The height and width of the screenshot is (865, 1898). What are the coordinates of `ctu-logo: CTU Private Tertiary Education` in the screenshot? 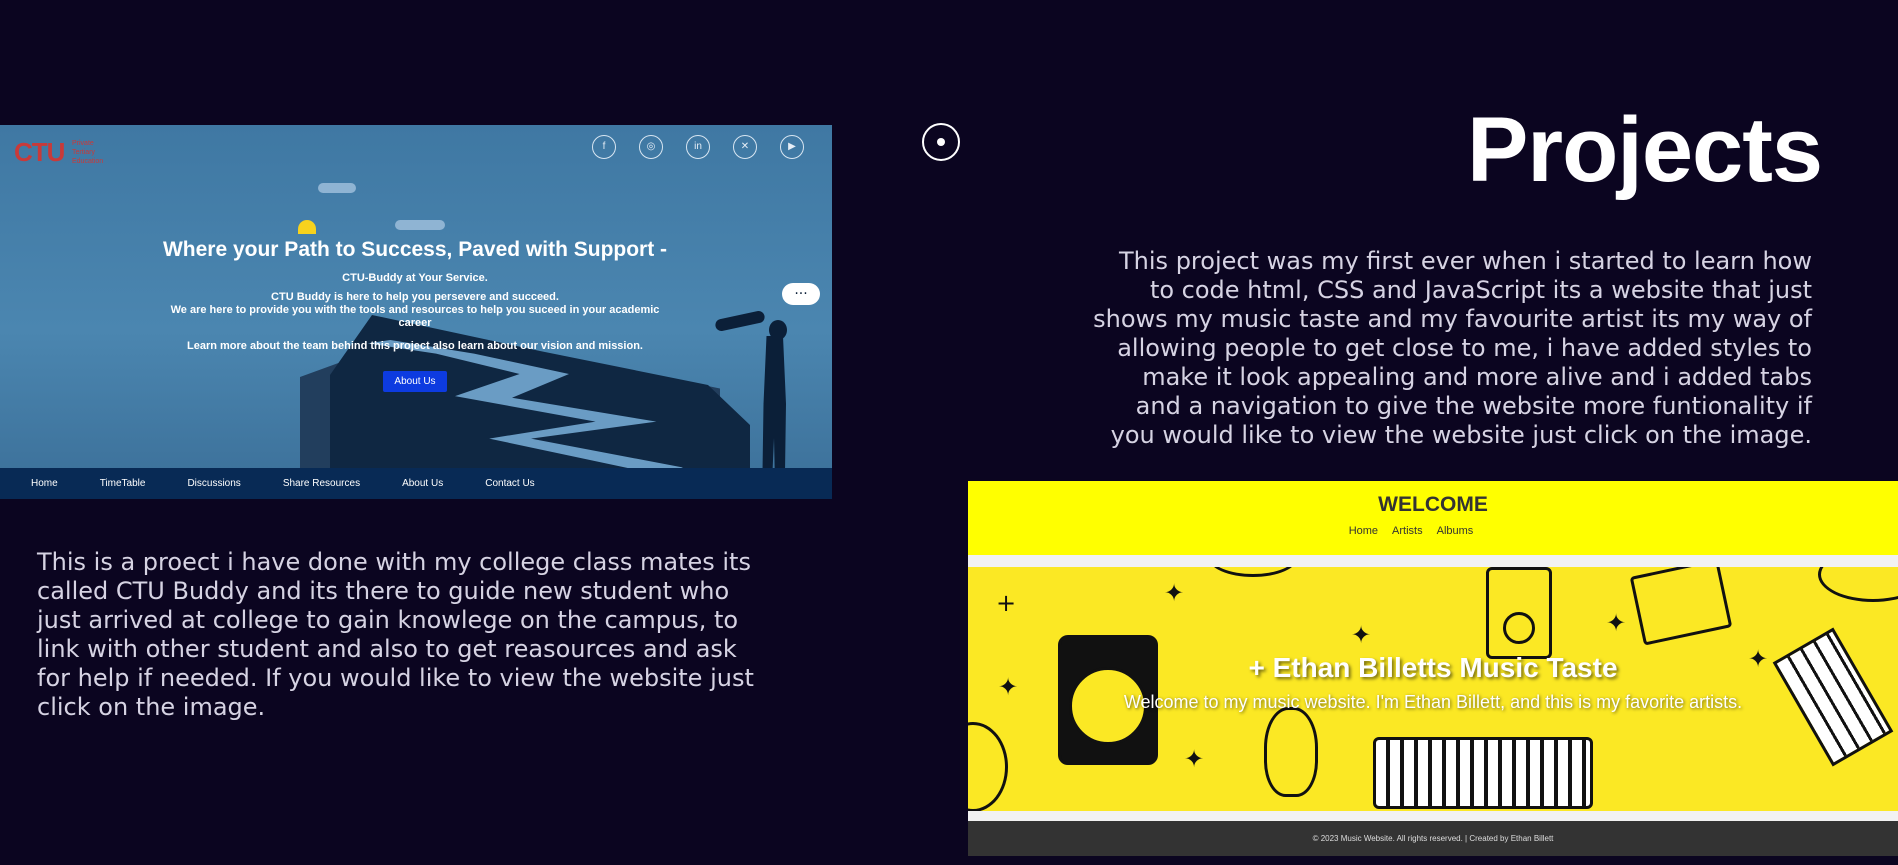 It's located at (69, 154).